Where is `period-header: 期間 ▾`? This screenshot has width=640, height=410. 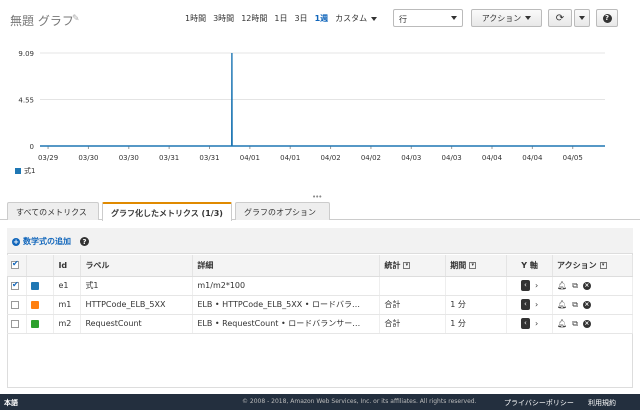
period-header: 期間 ▾ is located at coordinates (476, 266).